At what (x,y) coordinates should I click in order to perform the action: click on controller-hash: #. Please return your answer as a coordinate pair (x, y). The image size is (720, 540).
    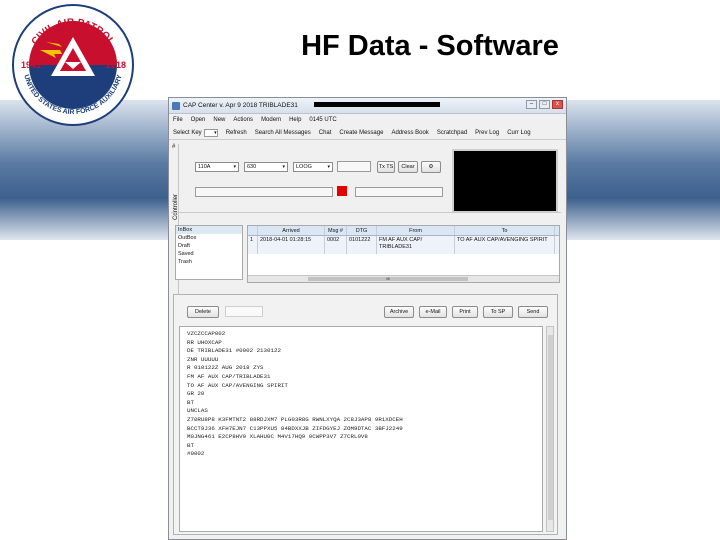
    Looking at the image, I should click on (174, 147).